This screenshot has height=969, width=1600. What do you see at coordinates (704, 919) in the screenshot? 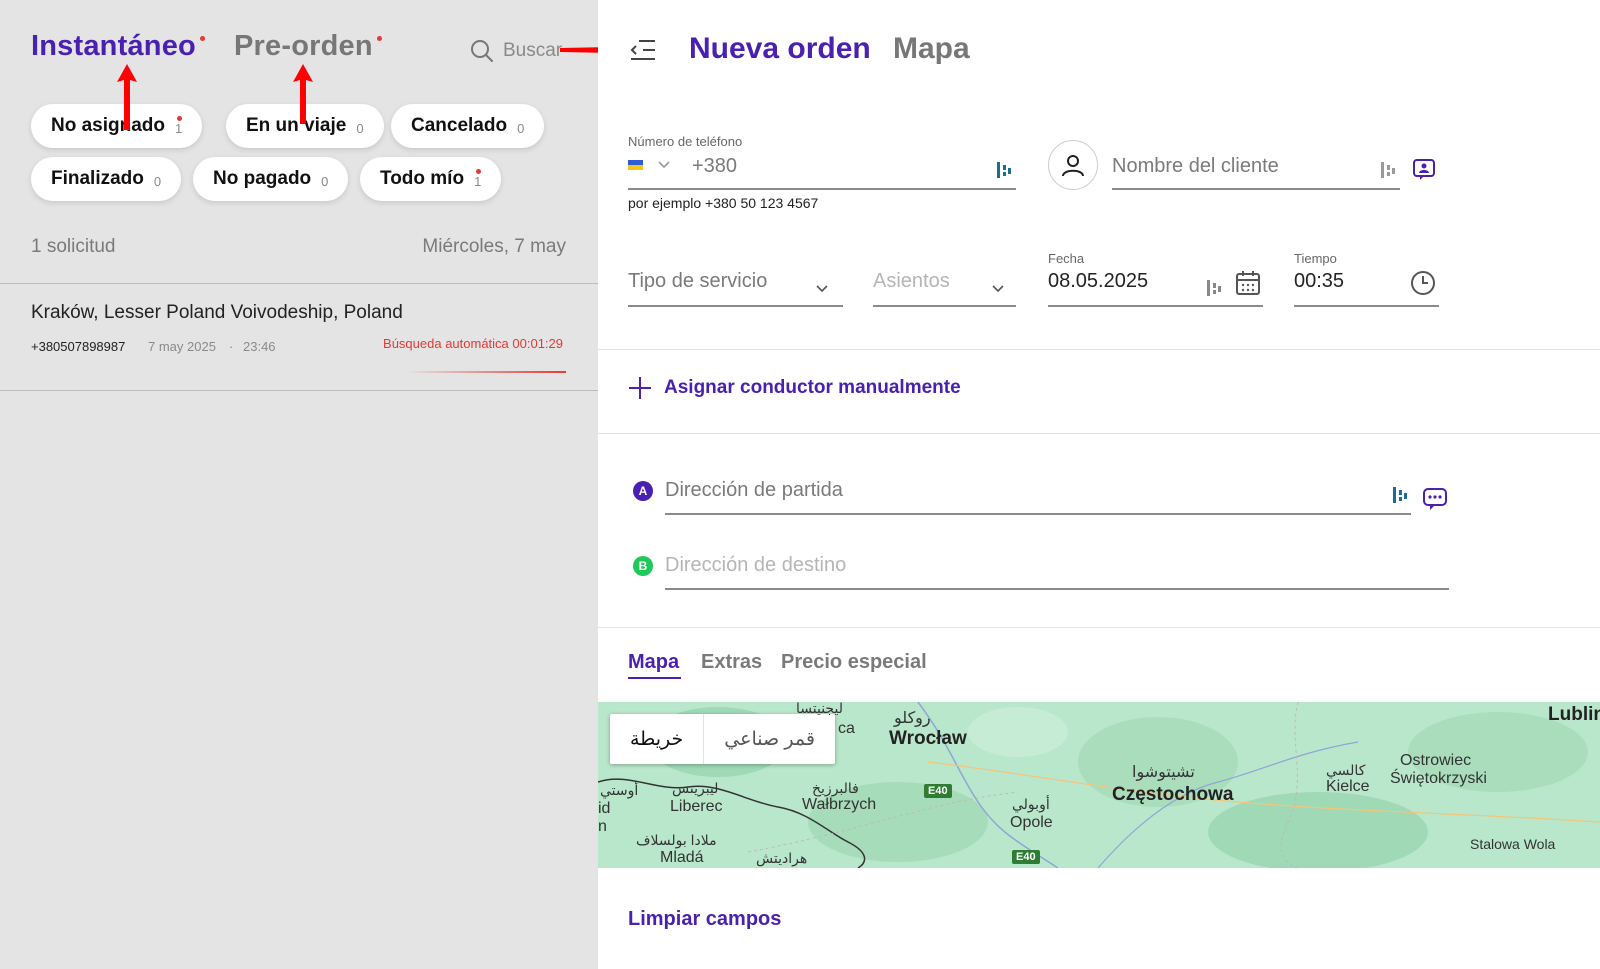
I see `clear-fields-button: Limpiar campos` at bounding box center [704, 919].